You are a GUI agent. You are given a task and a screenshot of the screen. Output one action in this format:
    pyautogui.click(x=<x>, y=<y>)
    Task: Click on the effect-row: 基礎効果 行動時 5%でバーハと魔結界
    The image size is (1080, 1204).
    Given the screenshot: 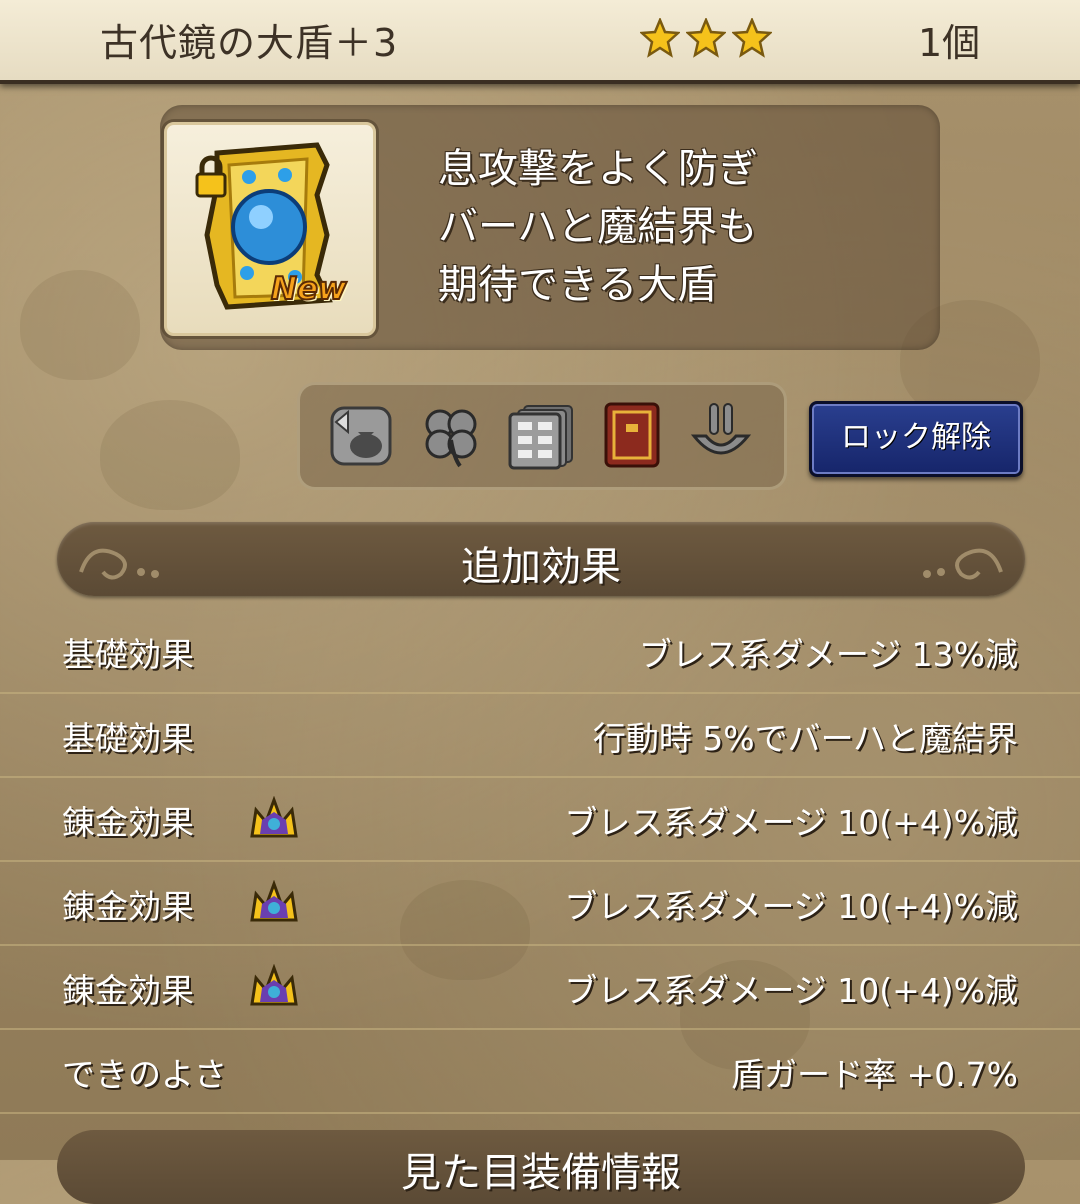 What is the action you would take?
    pyautogui.click(x=540, y=735)
    